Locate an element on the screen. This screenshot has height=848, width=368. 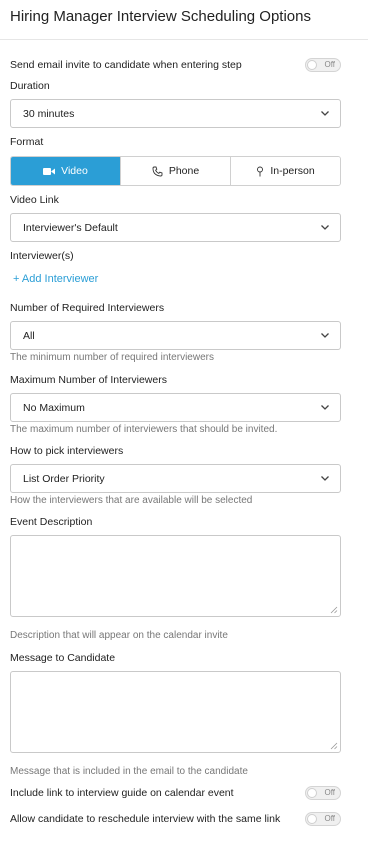
video-link-label: Video Link is located at coordinates (34, 200).